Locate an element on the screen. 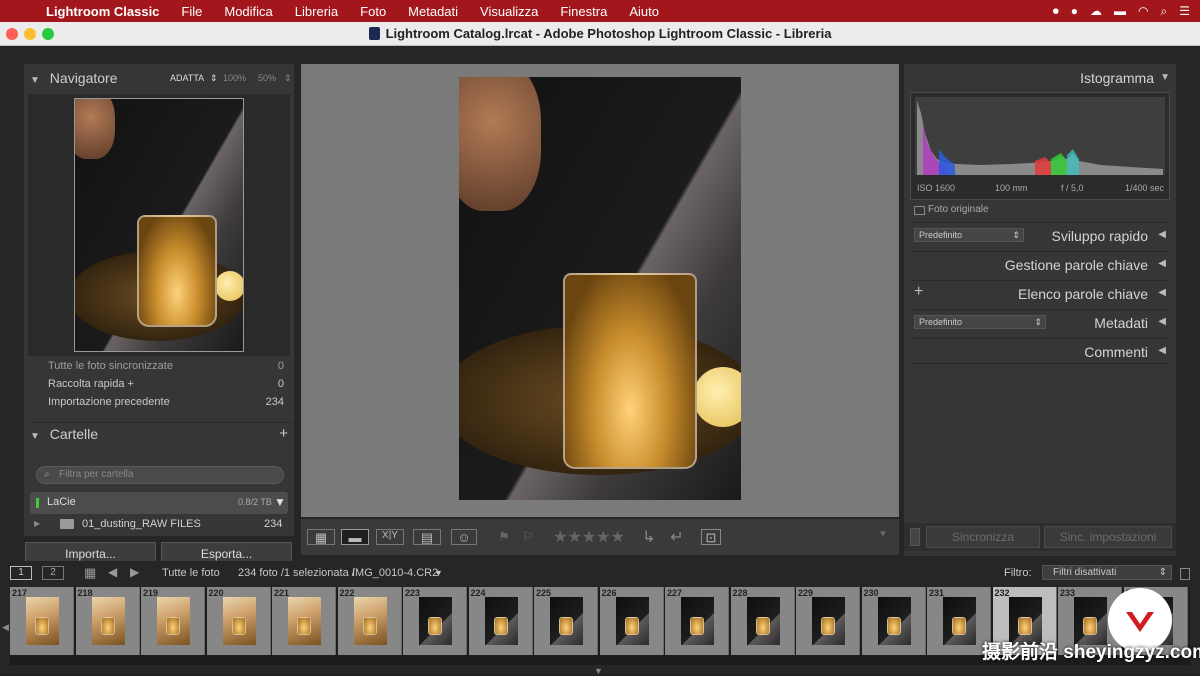 The image size is (1200, 676). crop-overlay-icon: ⊡ is located at coordinates (711, 537).